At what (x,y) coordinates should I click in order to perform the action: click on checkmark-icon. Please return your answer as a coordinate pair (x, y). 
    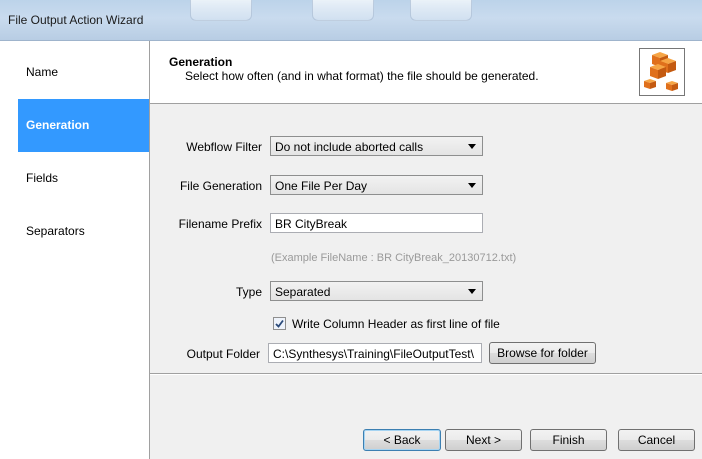
    Looking at the image, I should click on (279, 323).